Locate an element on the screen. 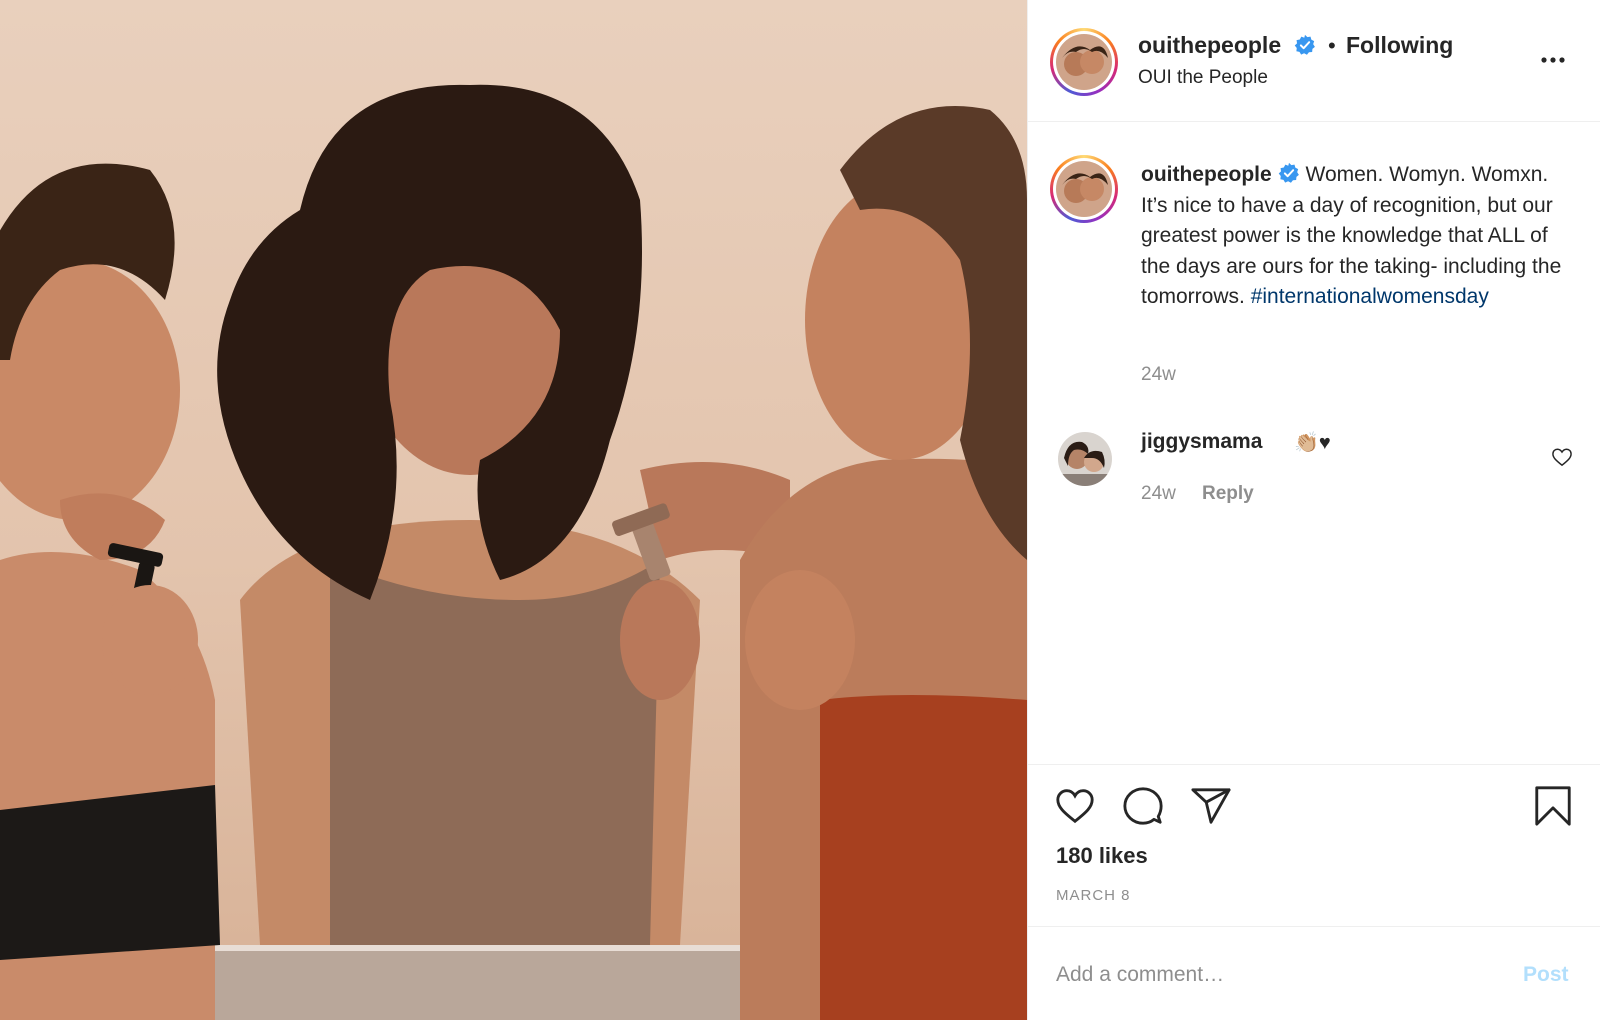  add-comment-bar: Add a comment… Post is located at coordinates (1314, 973).